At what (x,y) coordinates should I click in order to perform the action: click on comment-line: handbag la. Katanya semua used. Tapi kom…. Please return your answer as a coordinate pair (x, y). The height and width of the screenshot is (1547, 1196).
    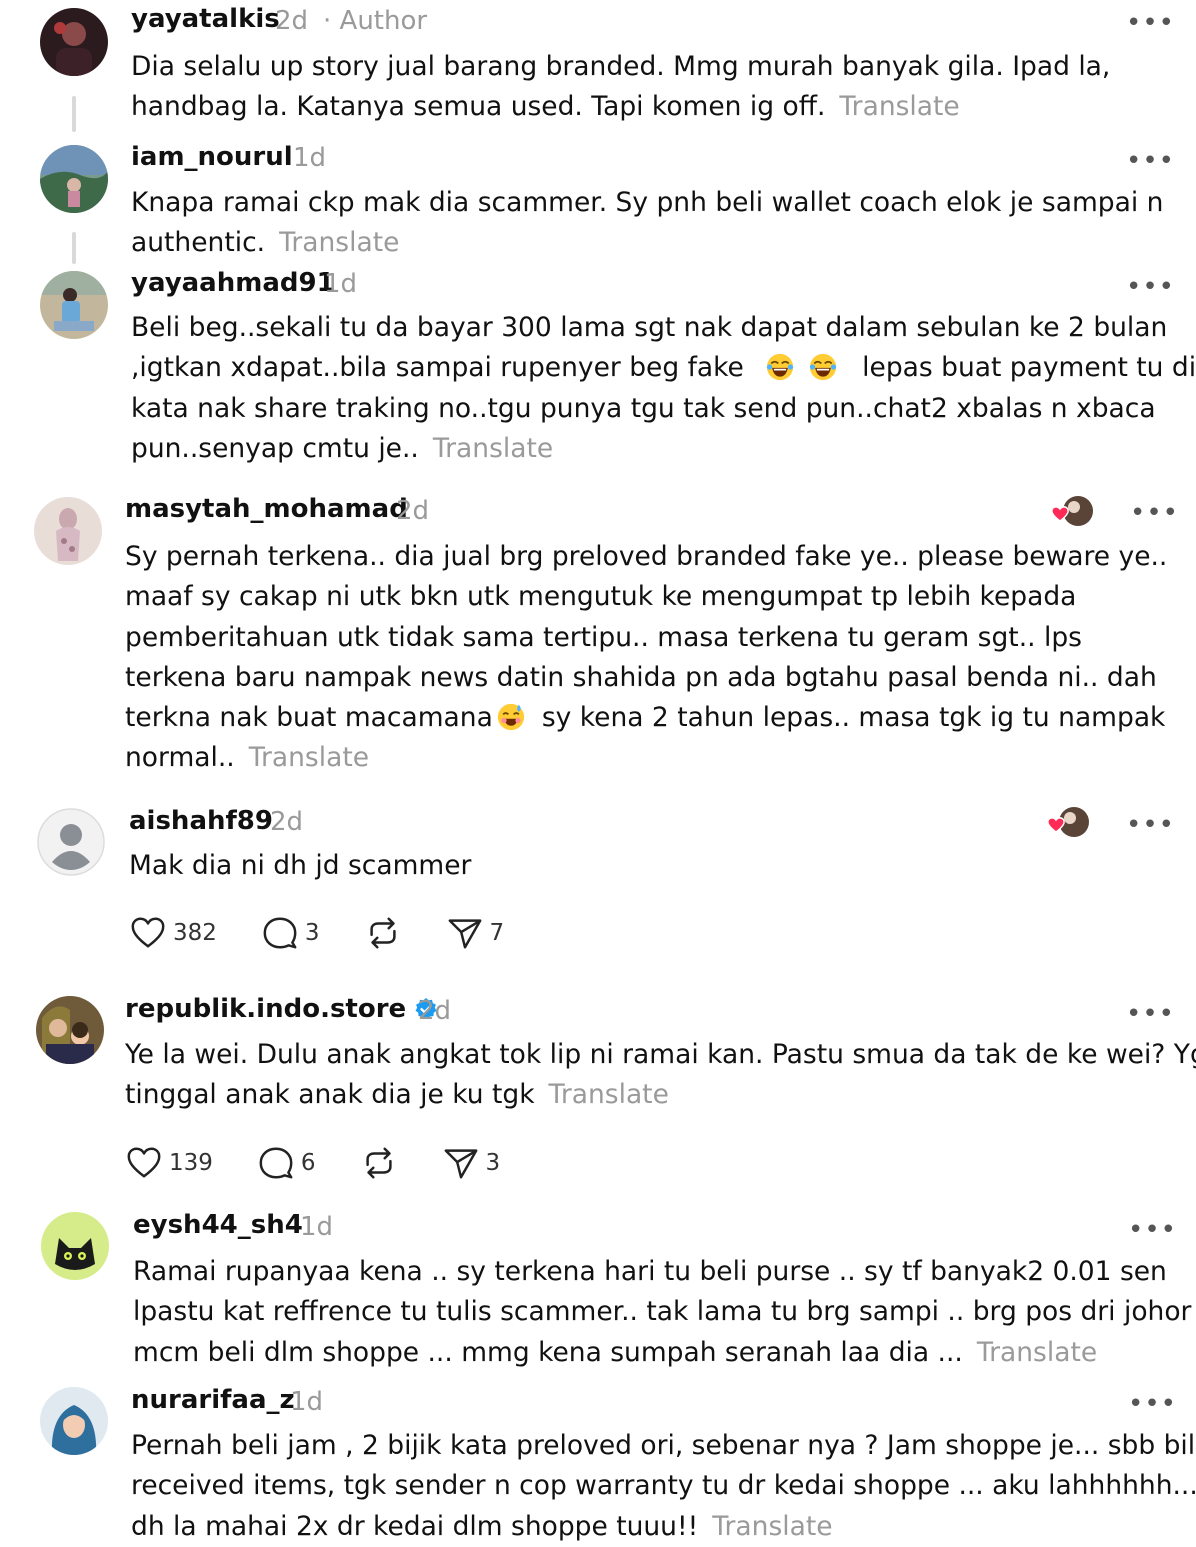
    Looking at the image, I should click on (620, 107).